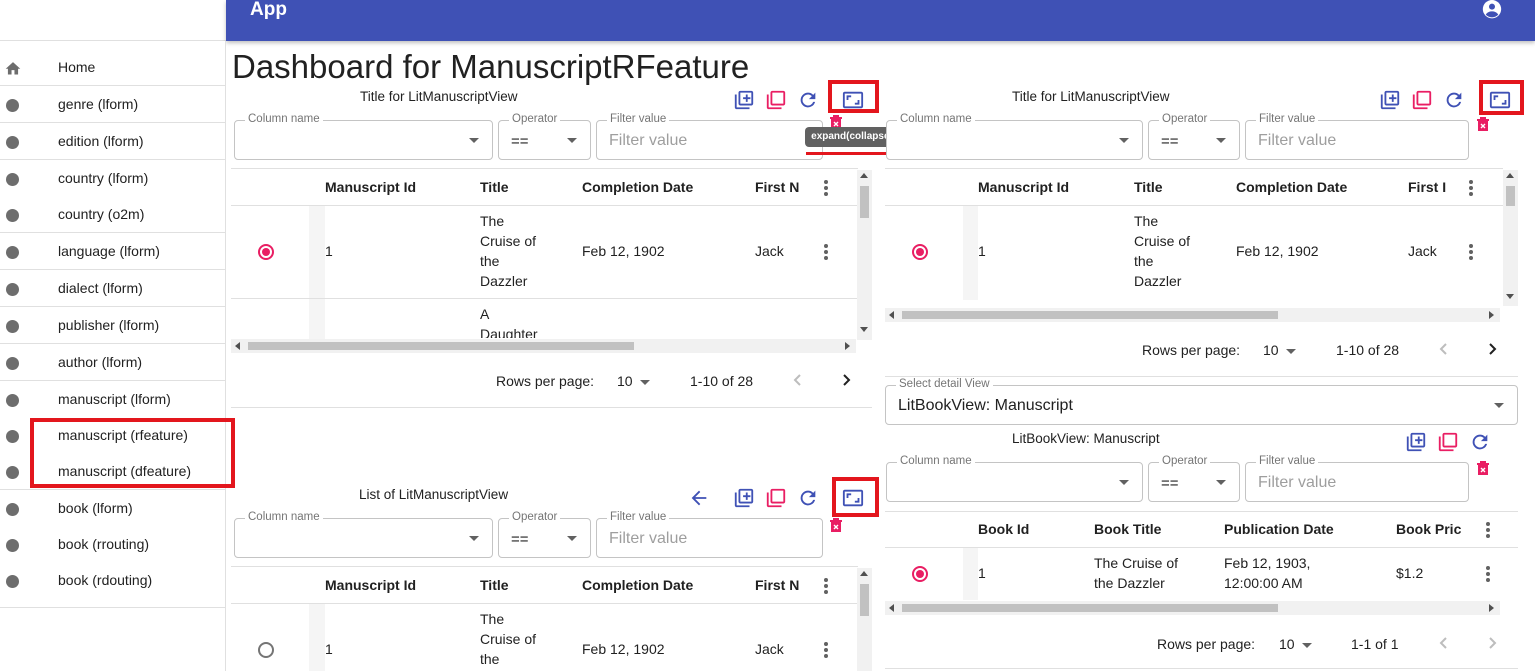 The height and width of the screenshot is (671, 1535). Describe the element at coordinates (112, 400) in the screenshot. I see `sidebar-item-manuscript-lform: manuscript (lform)` at that location.